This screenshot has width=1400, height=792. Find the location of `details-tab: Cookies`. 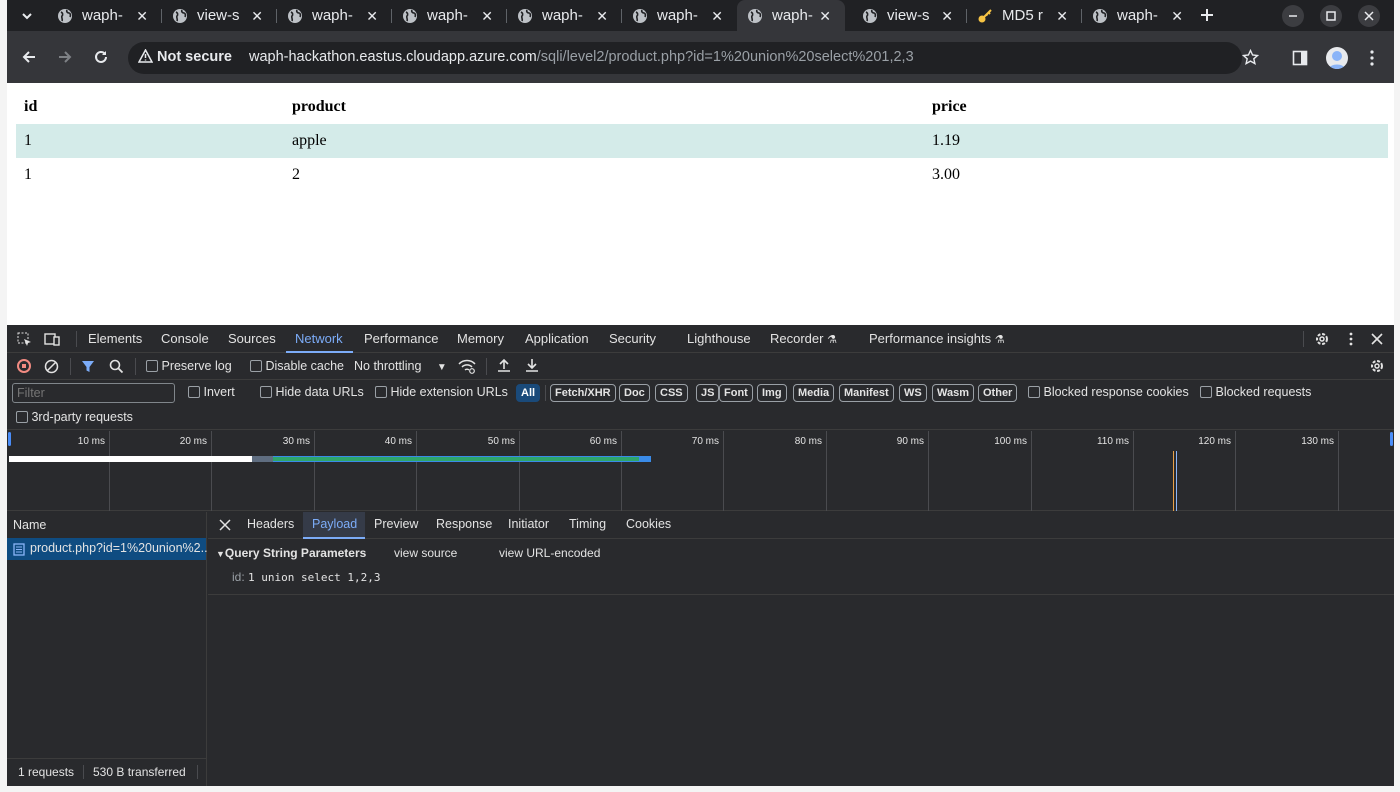

details-tab: Cookies is located at coordinates (648, 524).